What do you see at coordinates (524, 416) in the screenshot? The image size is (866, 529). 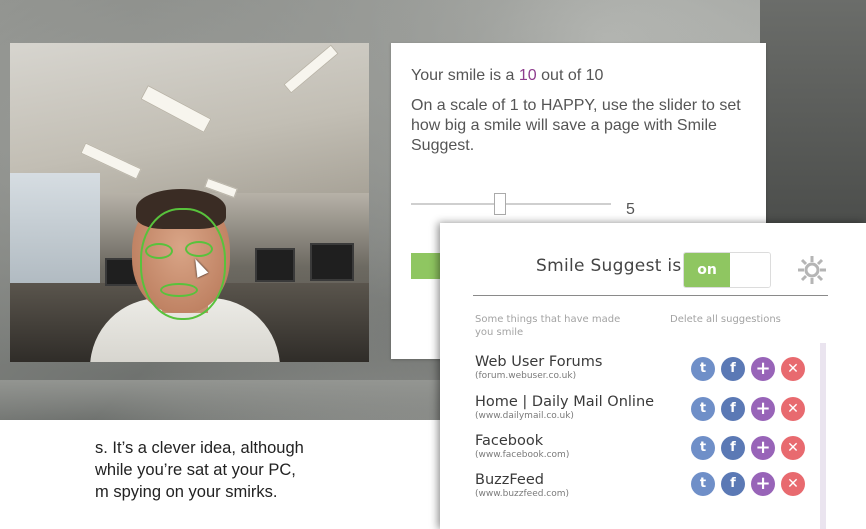 I see `site-url: (www.dailymail.co.uk)` at bounding box center [524, 416].